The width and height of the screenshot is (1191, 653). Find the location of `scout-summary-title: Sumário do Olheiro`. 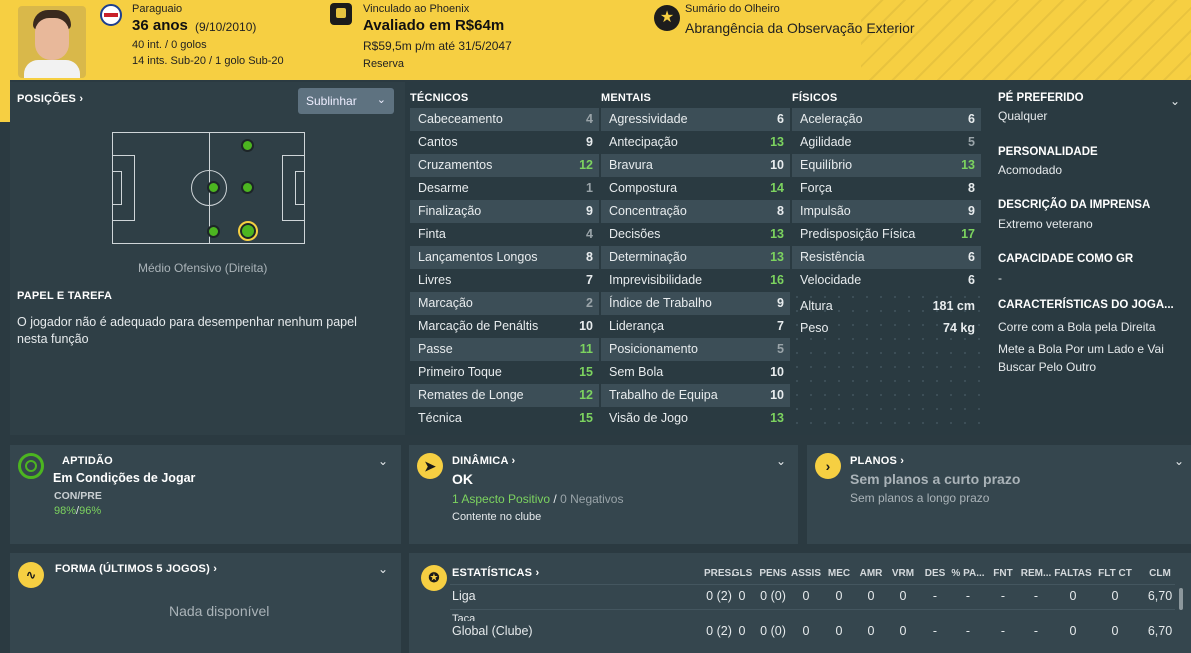

scout-summary-title: Sumário do Olheiro is located at coordinates (732, 9).